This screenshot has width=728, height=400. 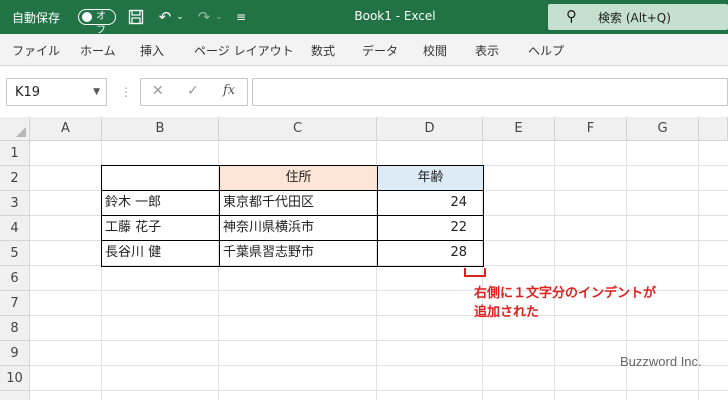 I want to click on tab-home: ホーム, so click(x=98, y=50).